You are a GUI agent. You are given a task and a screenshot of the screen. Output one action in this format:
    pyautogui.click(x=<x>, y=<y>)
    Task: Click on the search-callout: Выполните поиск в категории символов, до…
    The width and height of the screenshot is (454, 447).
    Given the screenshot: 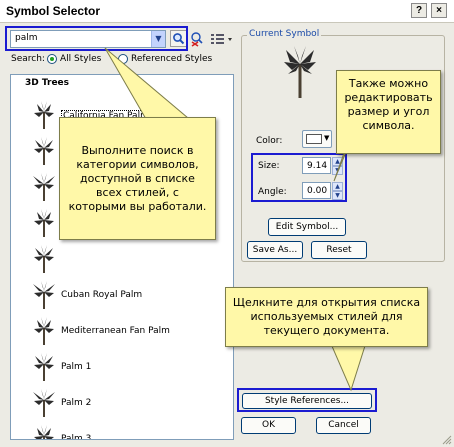 What is the action you would take?
    pyautogui.click(x=137, y=178)
    